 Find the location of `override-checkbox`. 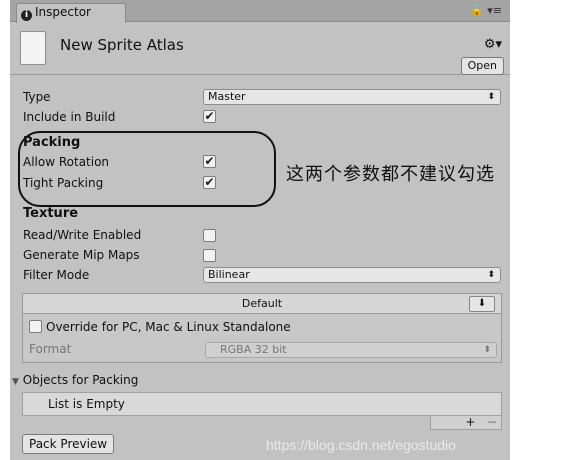

override-checkbox is located at coordinates (35, 326).